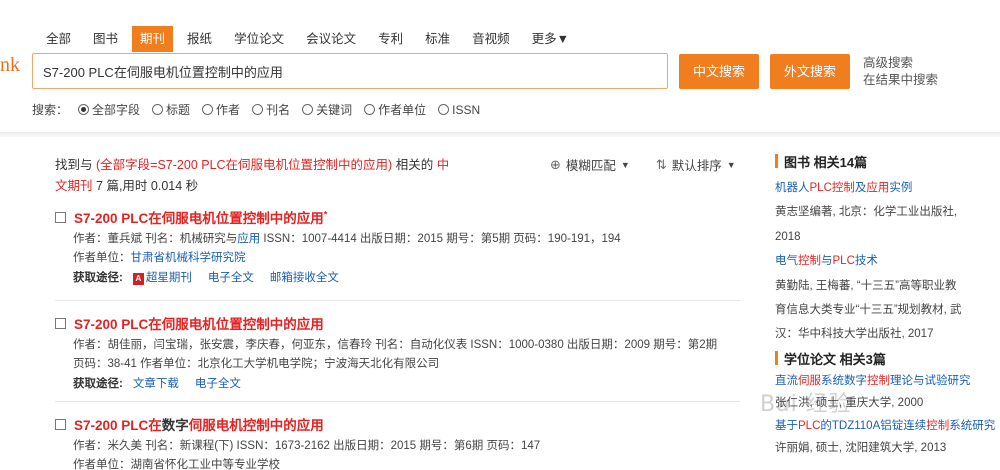  I want to click on search-field-selector: 搜索： 全部字段 标题 作者 刊名 关键词 作者单位 ISSN, so click(262, 109).